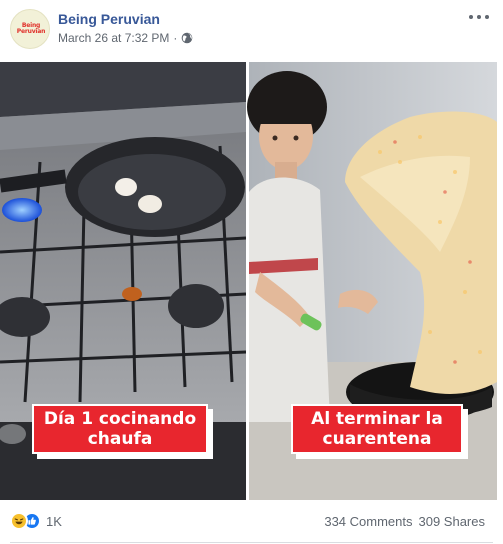 This screenshot has width=503, height=544. I want to click on globe-icon, so click(187, 38).